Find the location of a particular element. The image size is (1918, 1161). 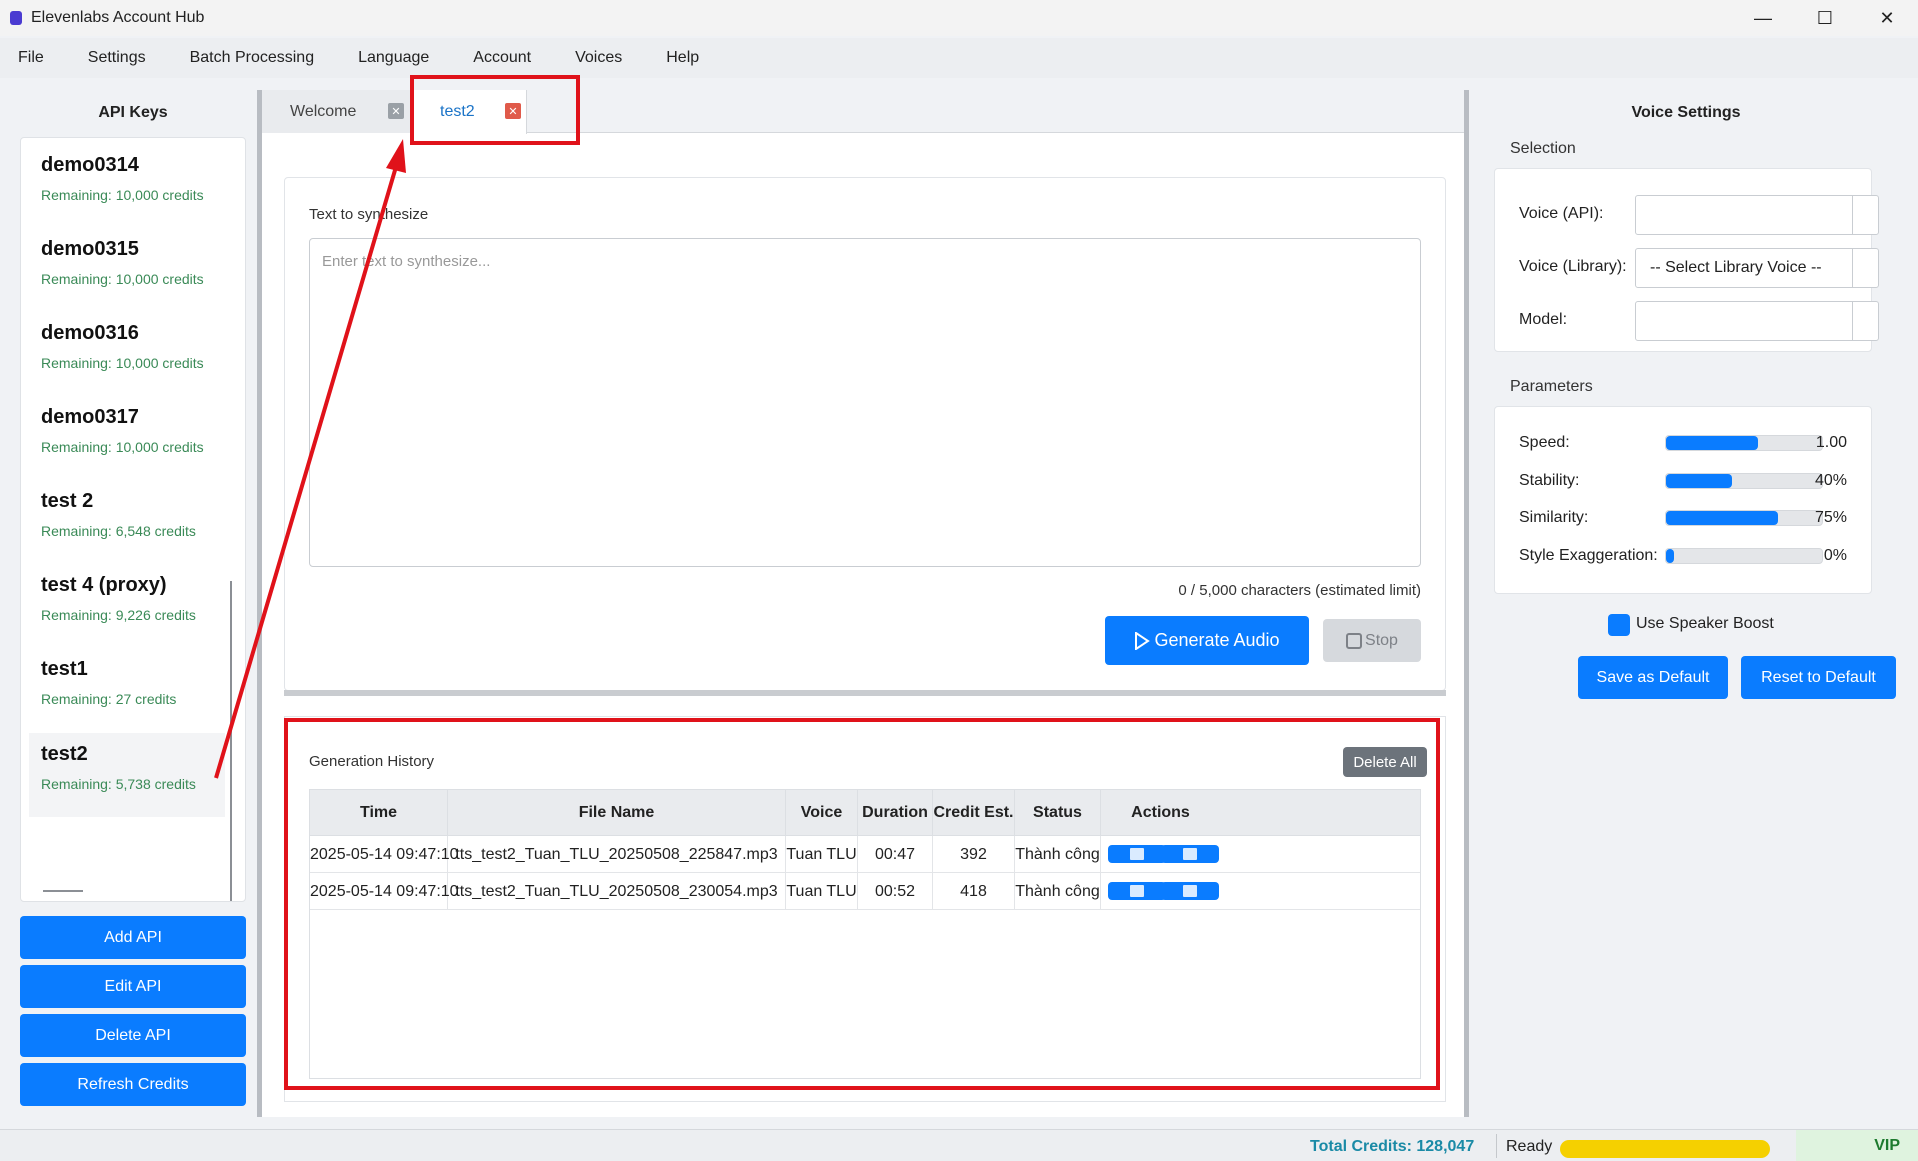

vip-badge: VIP is located at coordinates (1857, 1145).